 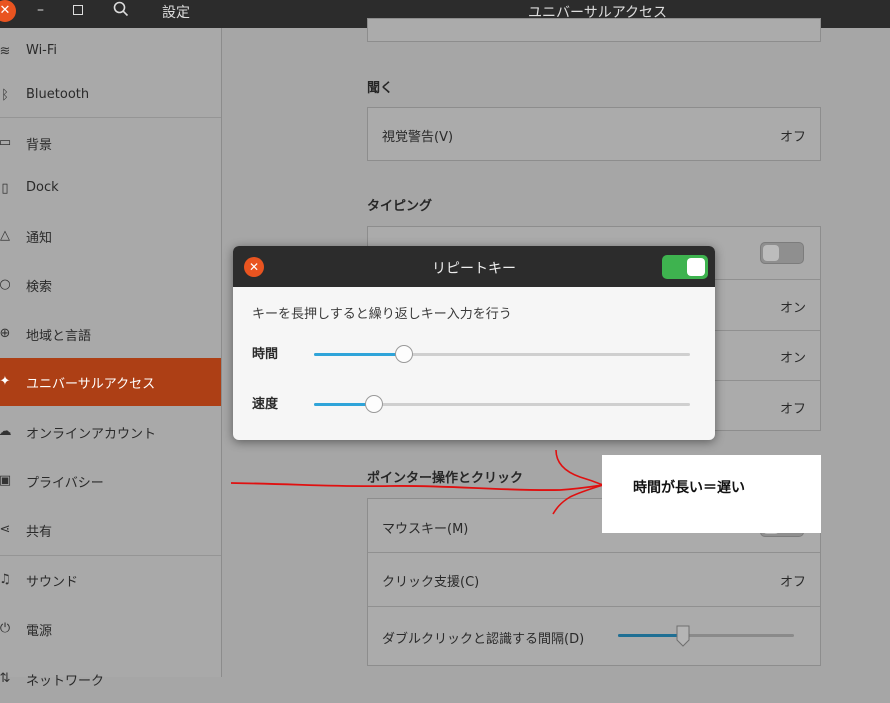 What do you see at coordinates (121, 9) in the screenshot?
I see `search-icon` at bounding box center [121, 9].